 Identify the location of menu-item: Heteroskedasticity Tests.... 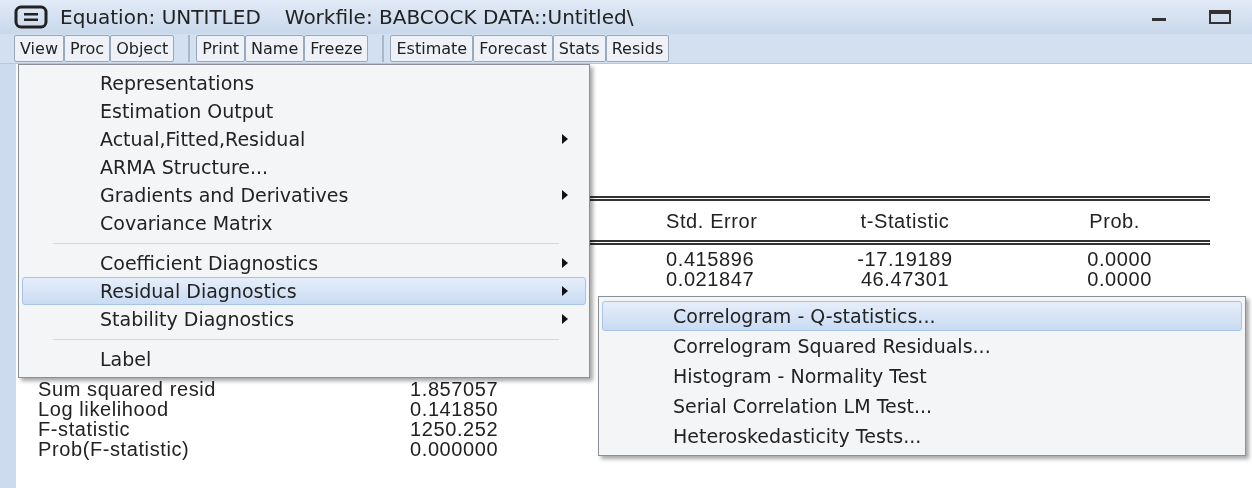
(922, 436).